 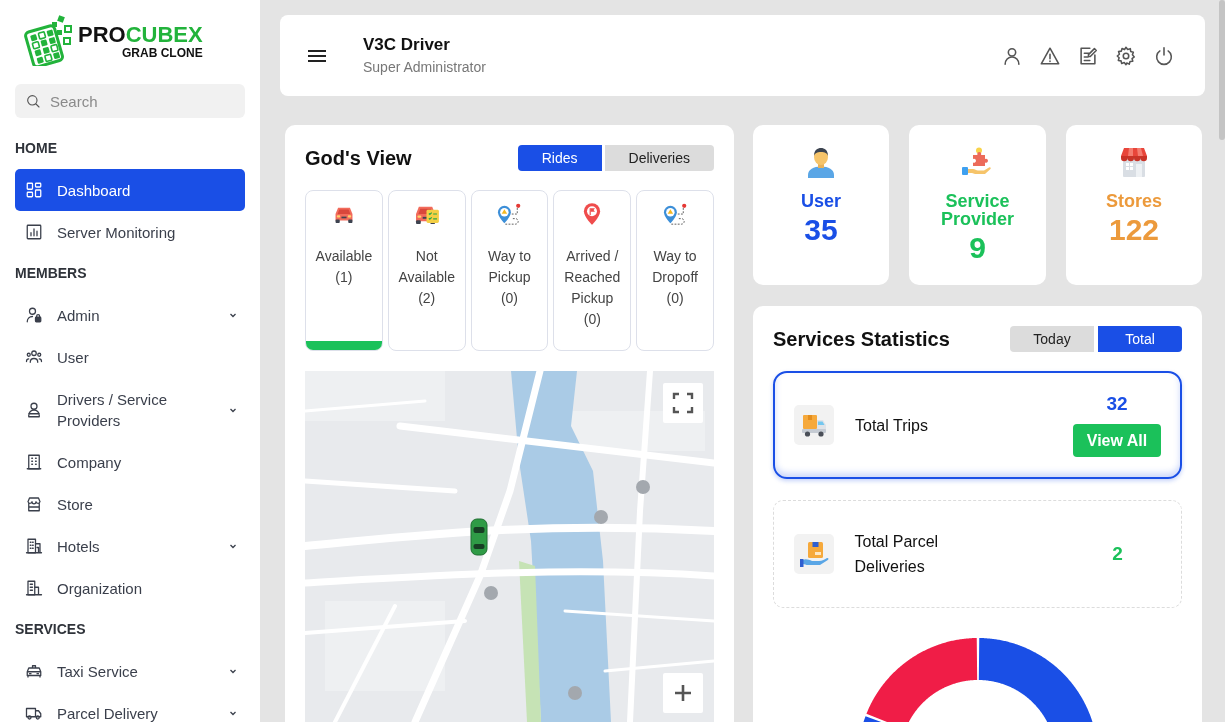 What do you see at coordinates (51, 629) in the screenshot?
I see `section-heading: SERVICES` at bounding box center [51, 629].